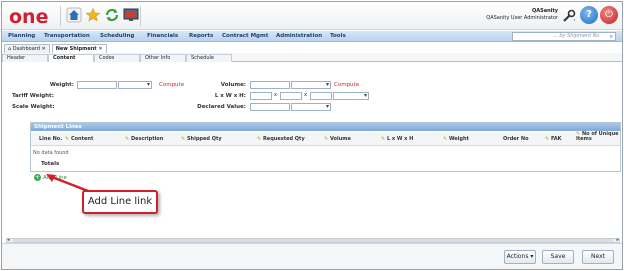 Image resolution: width=624 pixels, height=271 pixels. I want to click on x-mark: x, so click(305, 95).